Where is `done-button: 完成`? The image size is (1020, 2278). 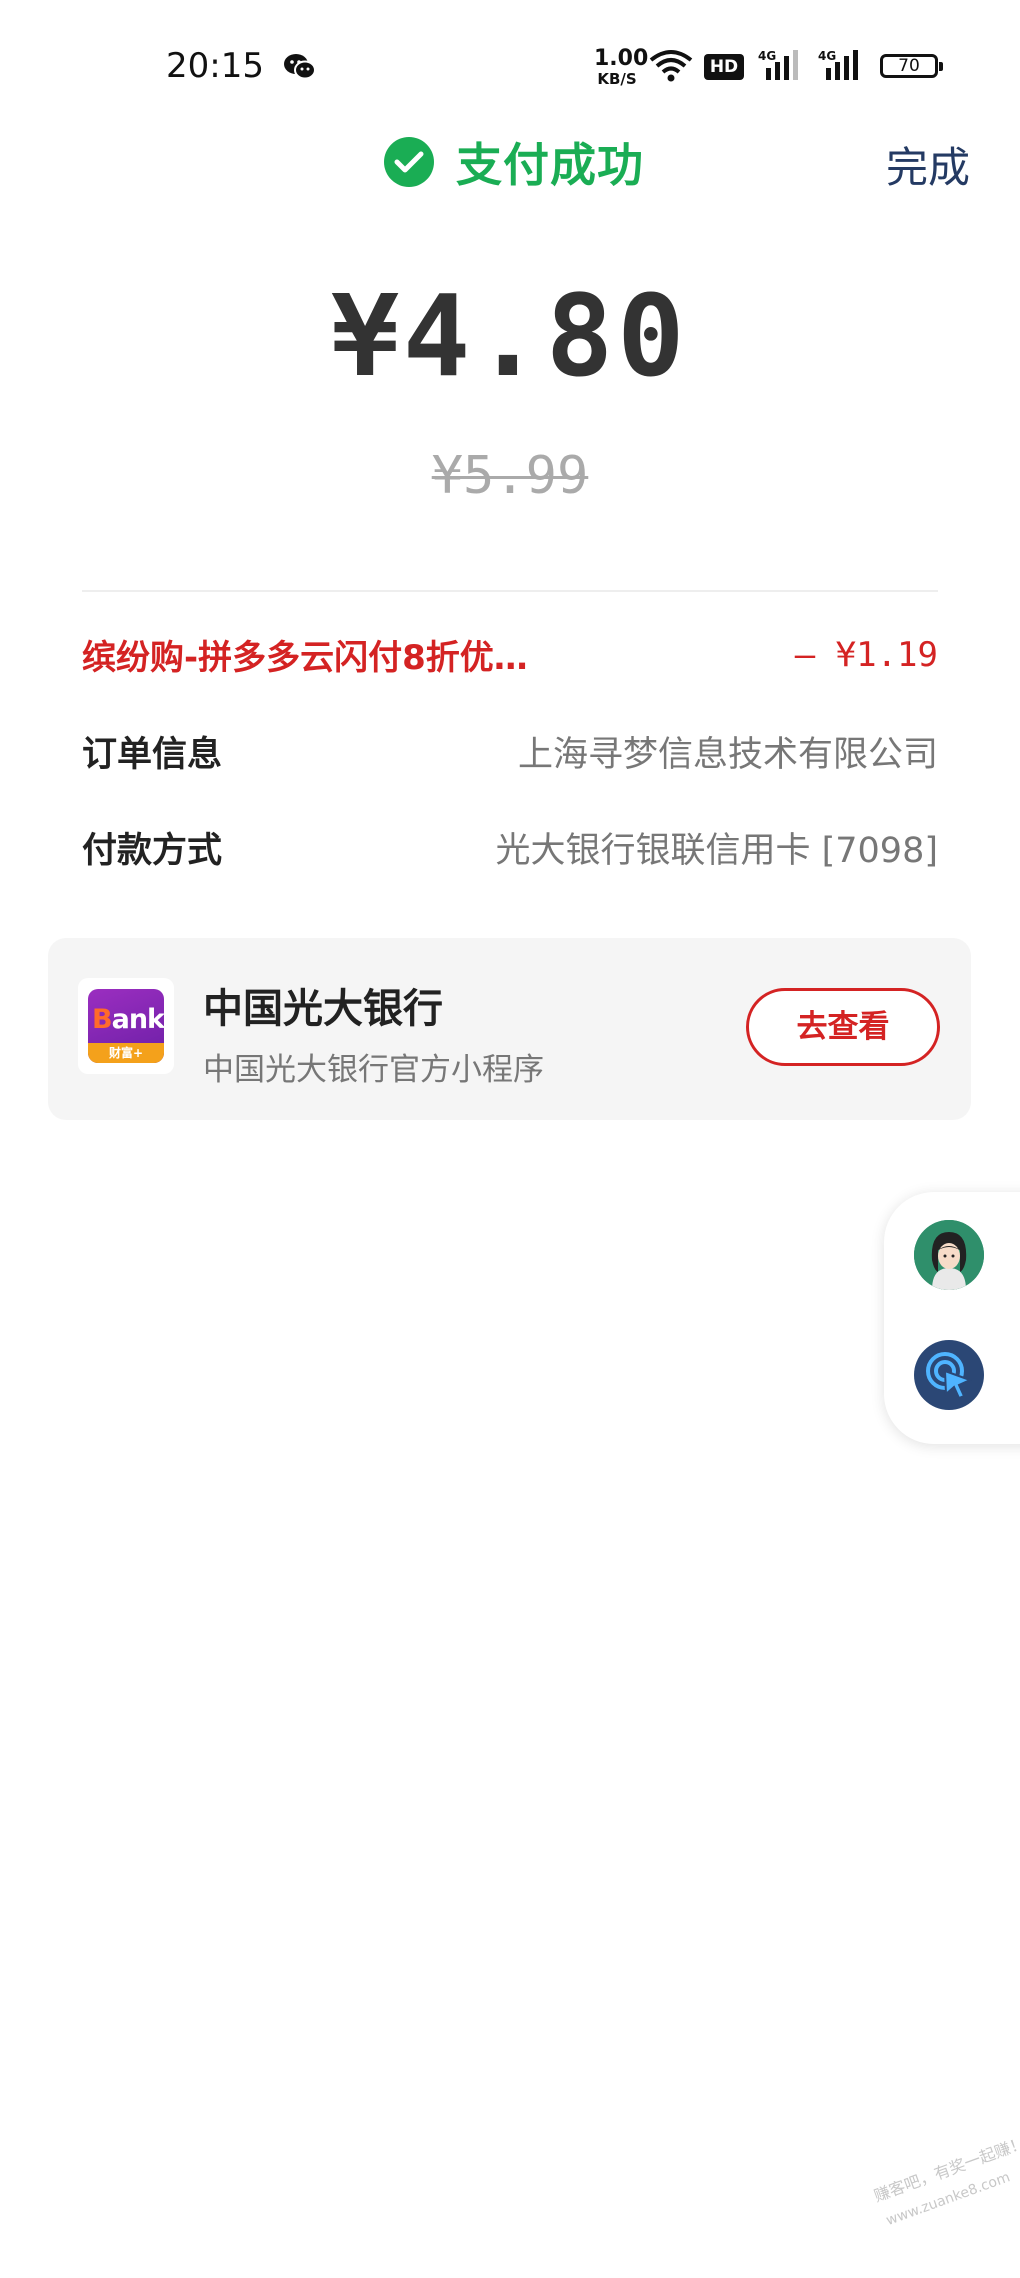 done-button: 完成 is located at coordinates (928, 164).